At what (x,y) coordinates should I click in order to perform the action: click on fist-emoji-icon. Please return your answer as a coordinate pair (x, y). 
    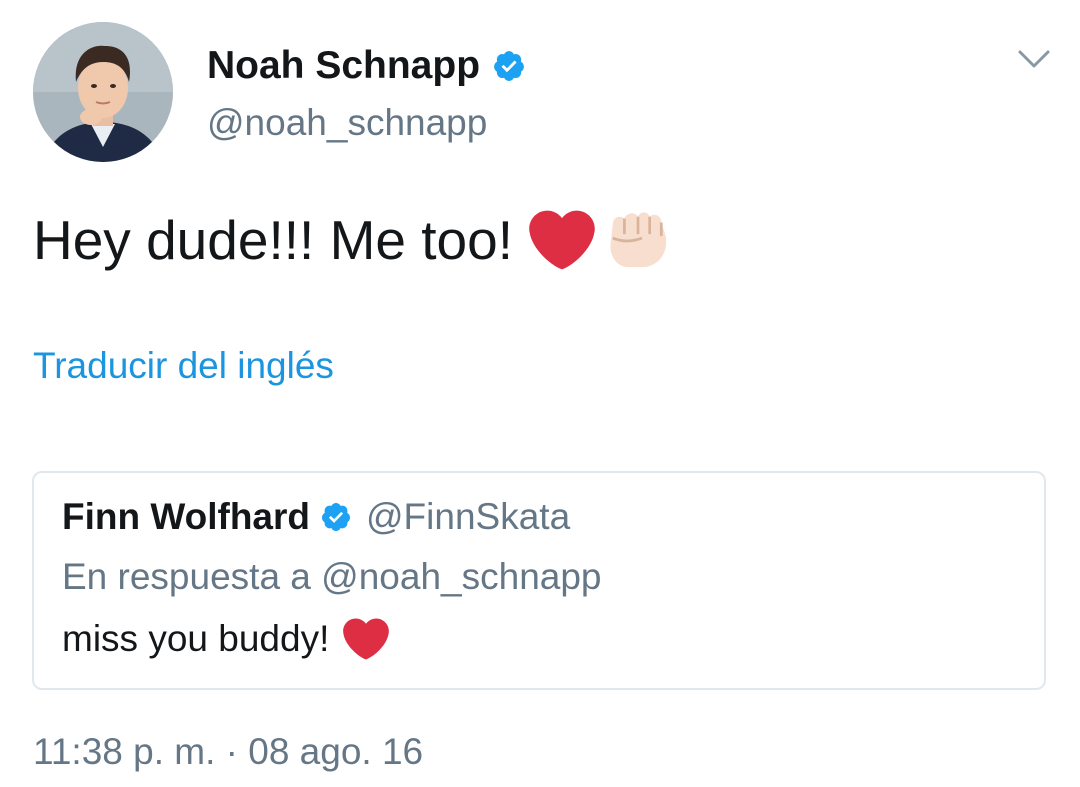
    Looking at the image, I should click on (638, 240).